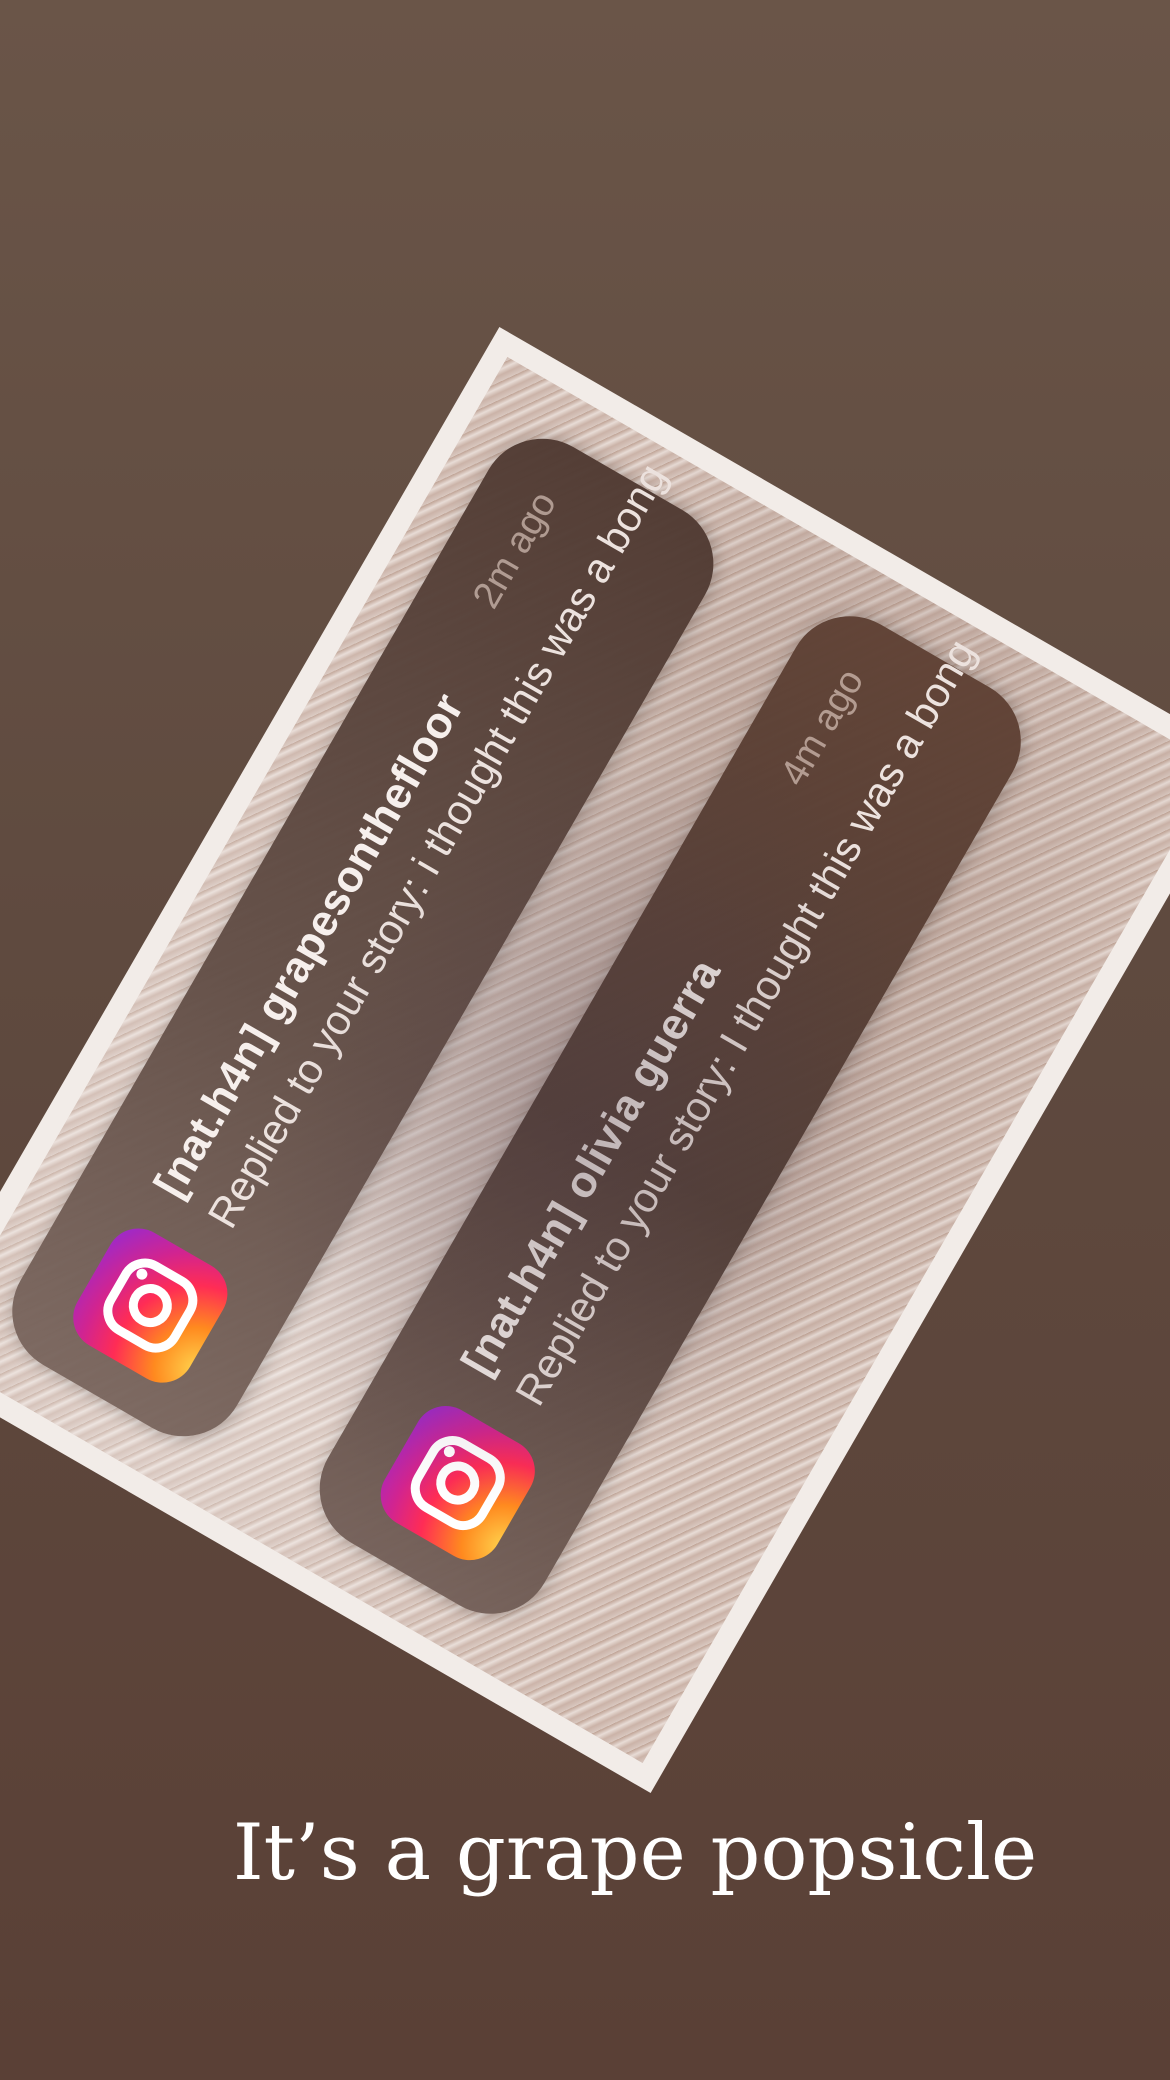 Image resolution: width=1170 pixels, height=2080 pixels. Describe the element at coordinates (591, 1167) in the screenshot. I see `notification-title: [nat.h4n] olivia guerra` at that location.